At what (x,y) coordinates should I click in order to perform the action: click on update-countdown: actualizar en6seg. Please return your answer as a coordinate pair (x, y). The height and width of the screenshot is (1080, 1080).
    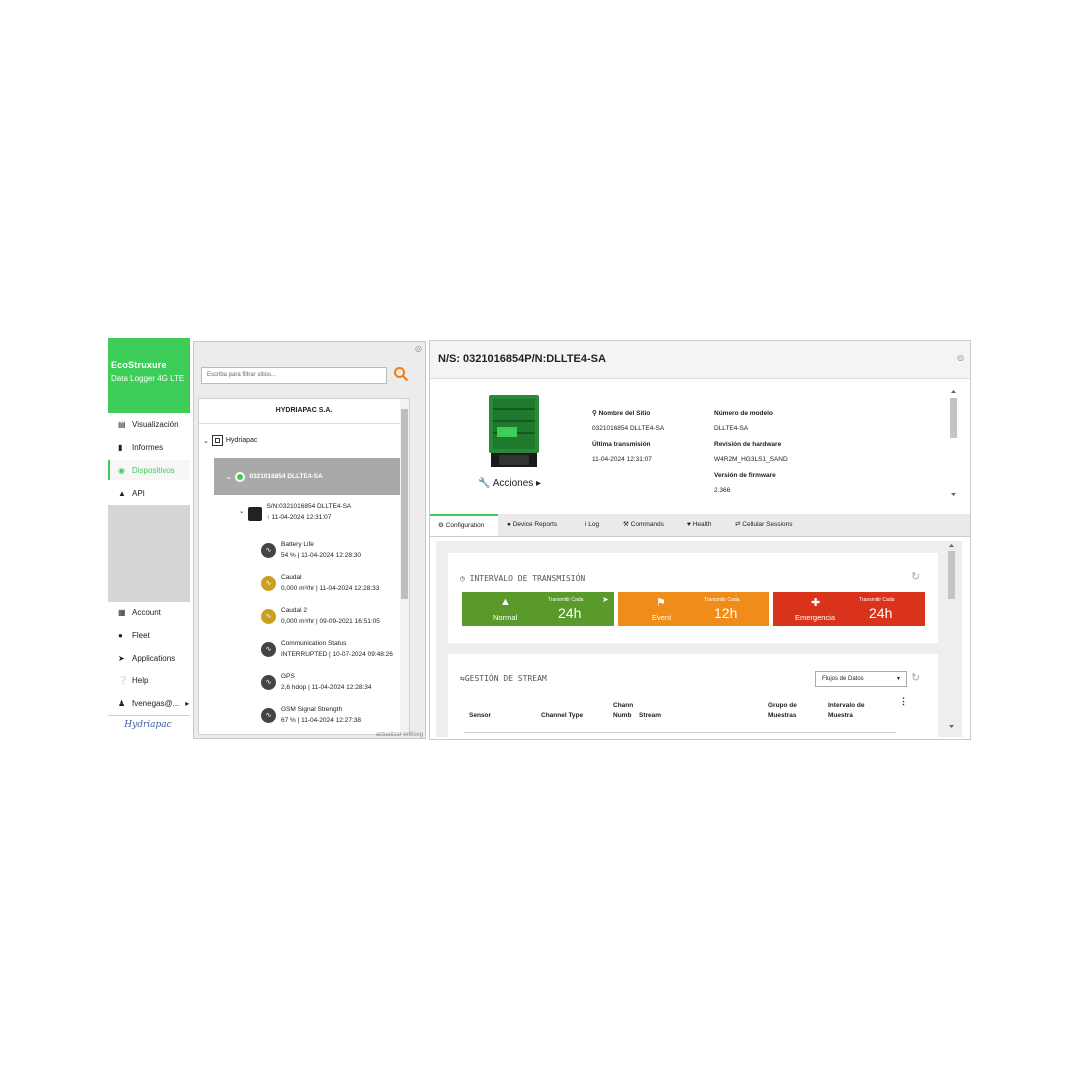
    Looking at the image, I should click on (399, 735).